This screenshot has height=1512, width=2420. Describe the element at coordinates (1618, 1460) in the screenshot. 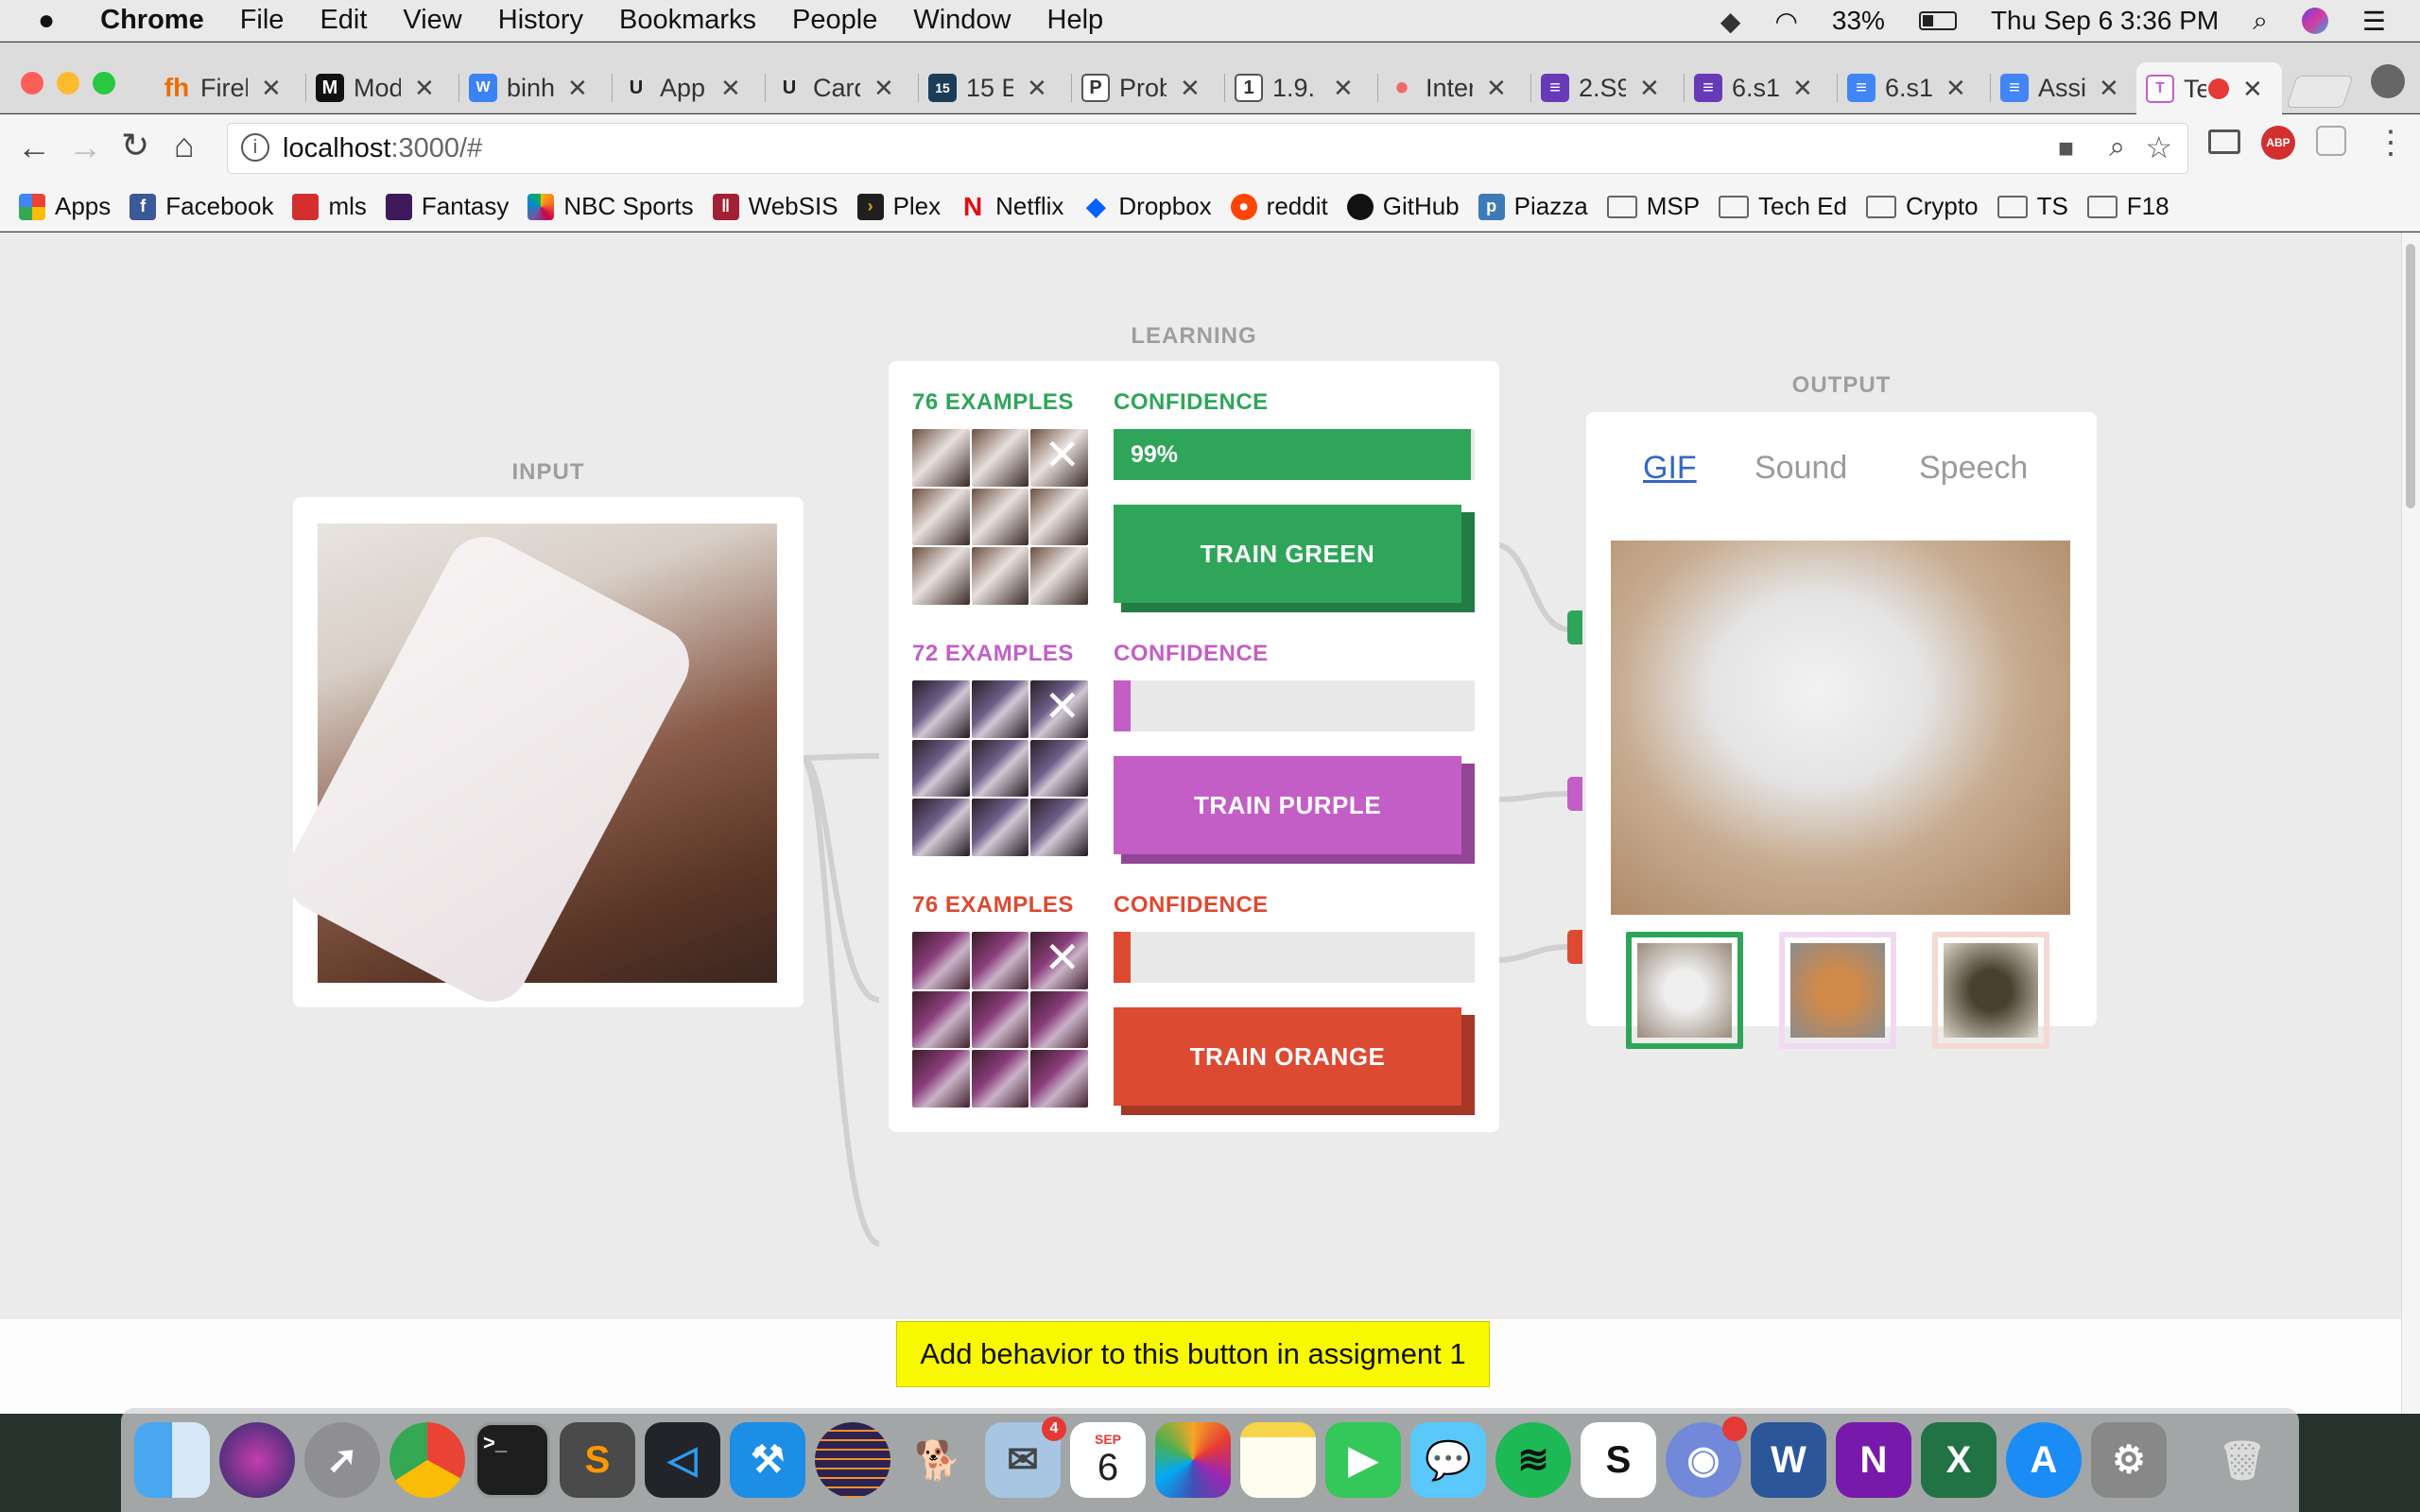

I see `slack-icon: S` at that location.